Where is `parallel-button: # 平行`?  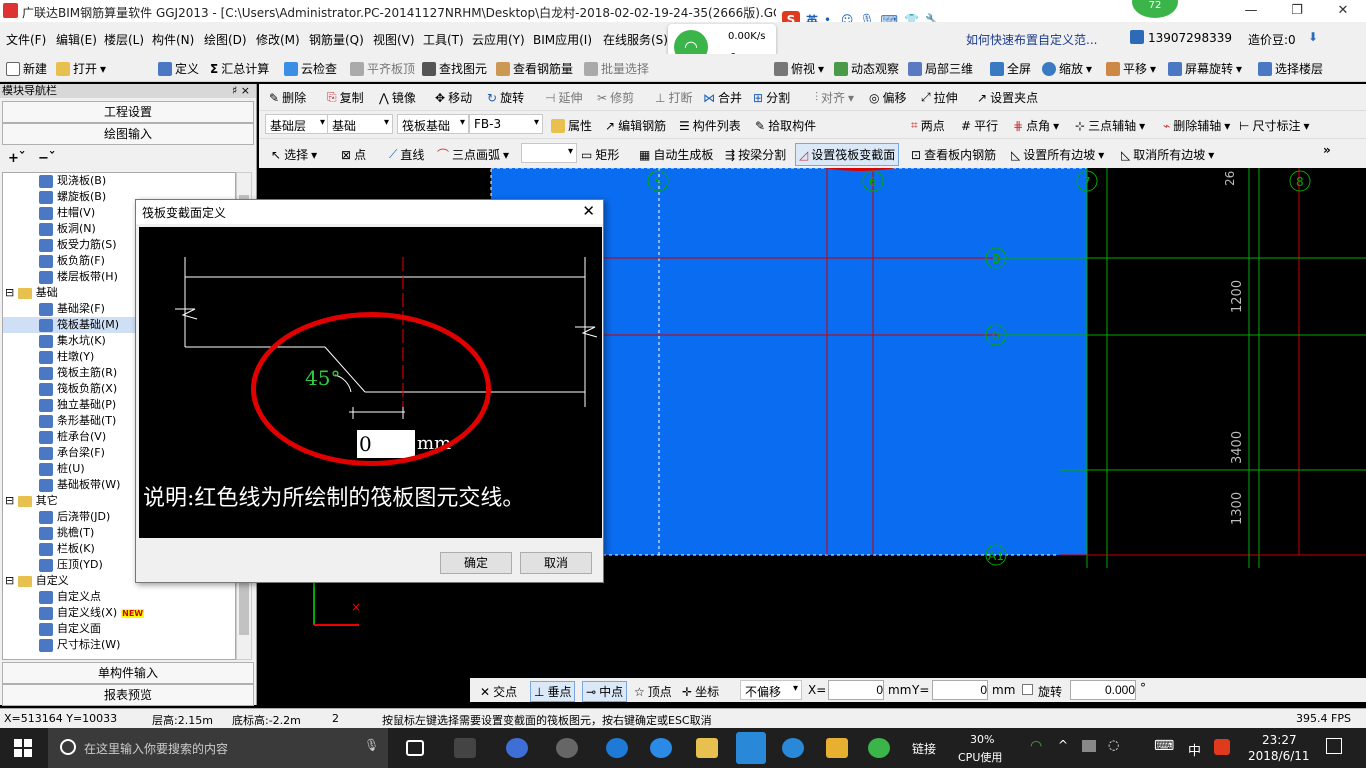 parallel-button: # 平行 is located at coordinates (979, 125).